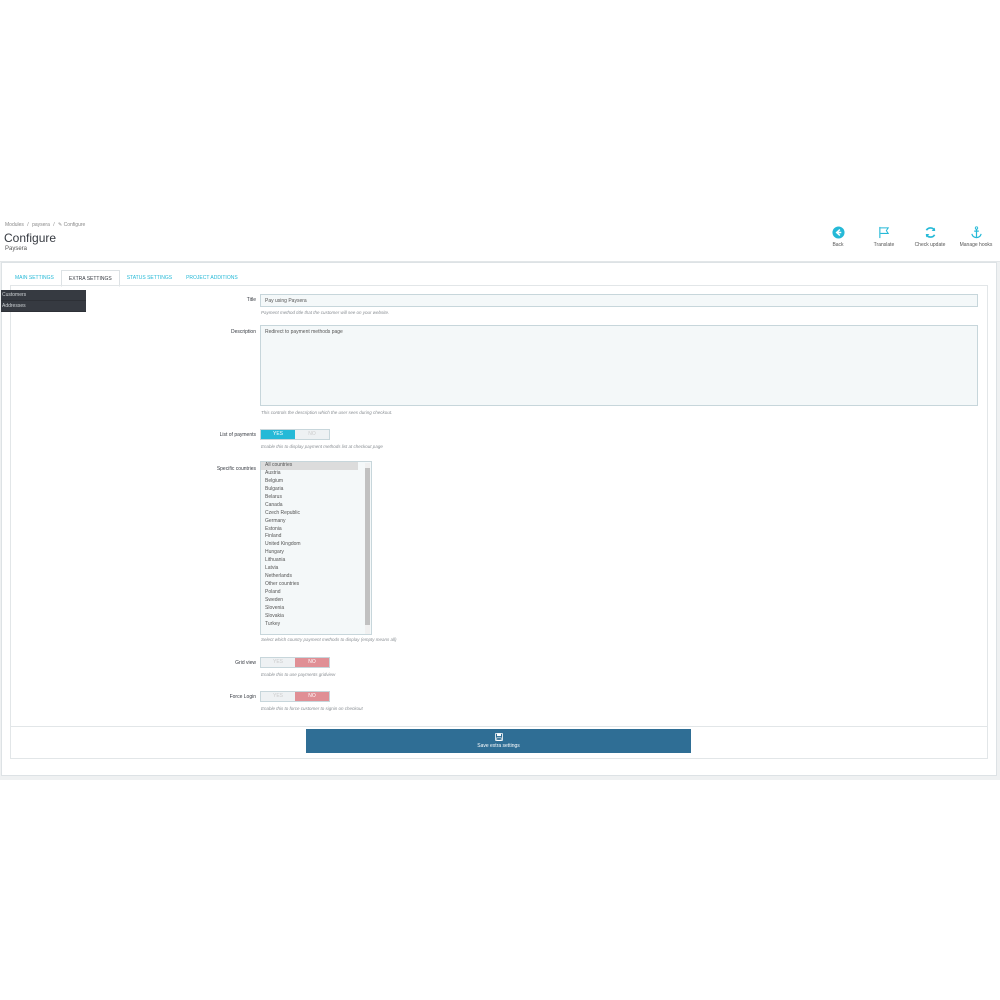  I want to click on force-login-label: Force Login, so click(242, 697).